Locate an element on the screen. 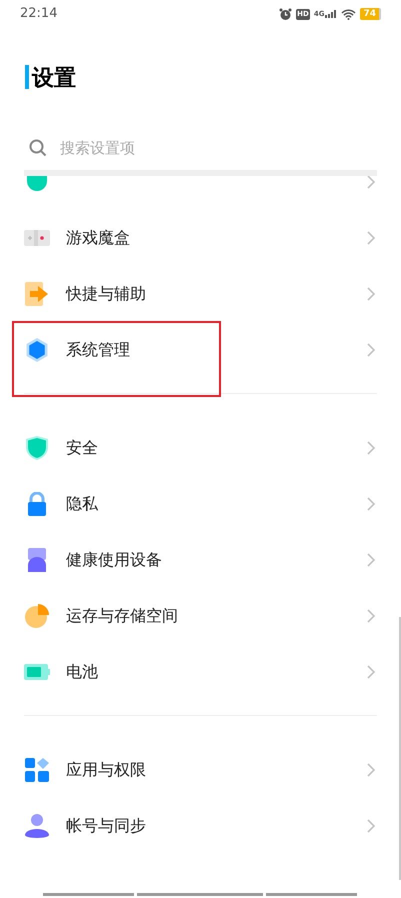 The width and height of the screenshot is (401, 898). row-label: 应用与权限 is located at coordinates (106, 770).